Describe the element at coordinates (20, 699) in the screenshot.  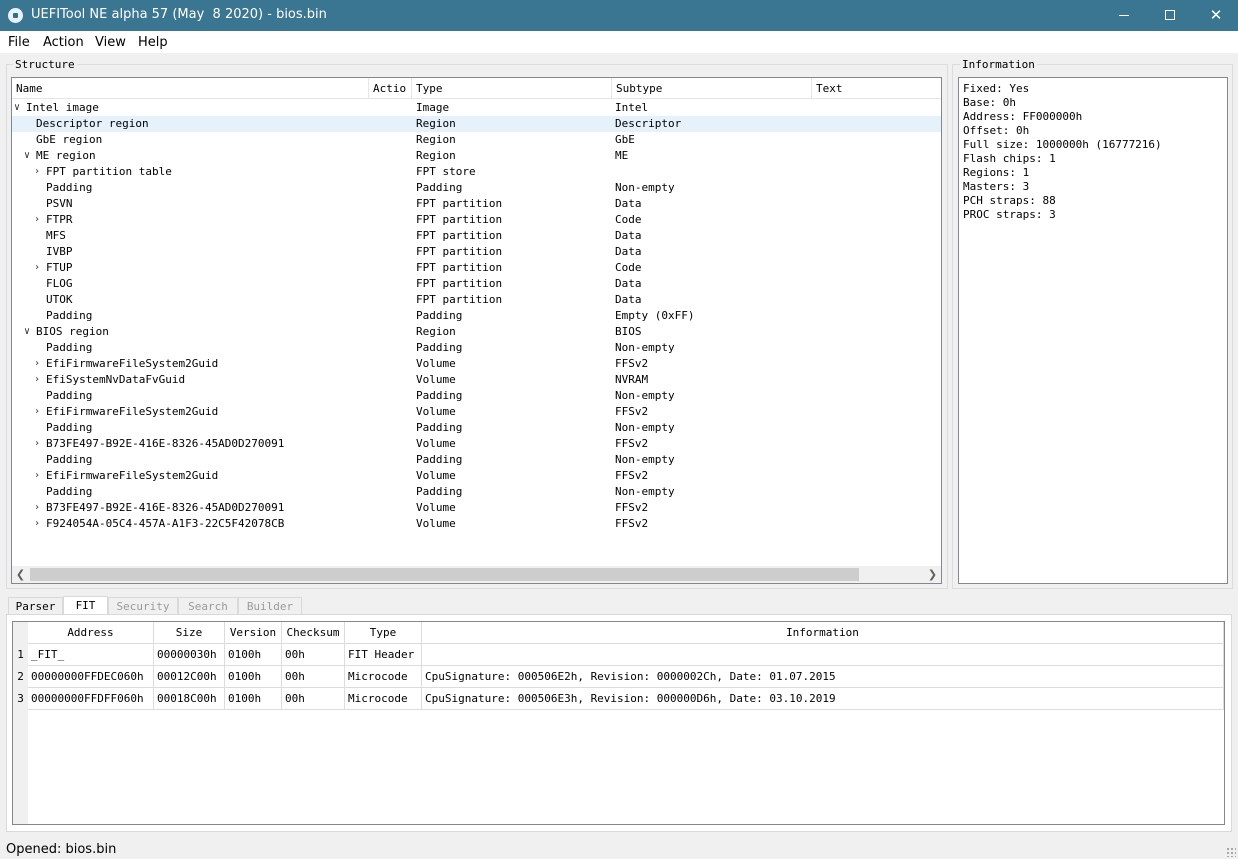
I see `row-number: 3` at that location.